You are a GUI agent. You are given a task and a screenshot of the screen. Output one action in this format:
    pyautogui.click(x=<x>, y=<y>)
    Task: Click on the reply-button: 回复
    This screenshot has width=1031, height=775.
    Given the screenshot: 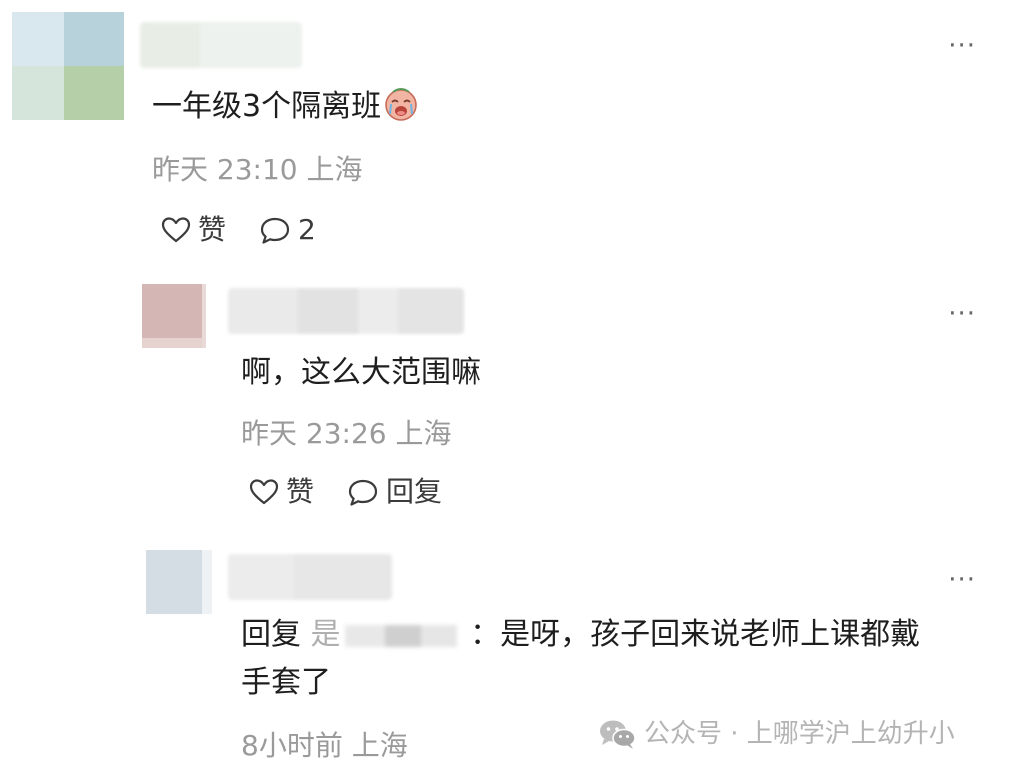 What is the action you would take?
    pyautogui.click(x=394, y=492)
    